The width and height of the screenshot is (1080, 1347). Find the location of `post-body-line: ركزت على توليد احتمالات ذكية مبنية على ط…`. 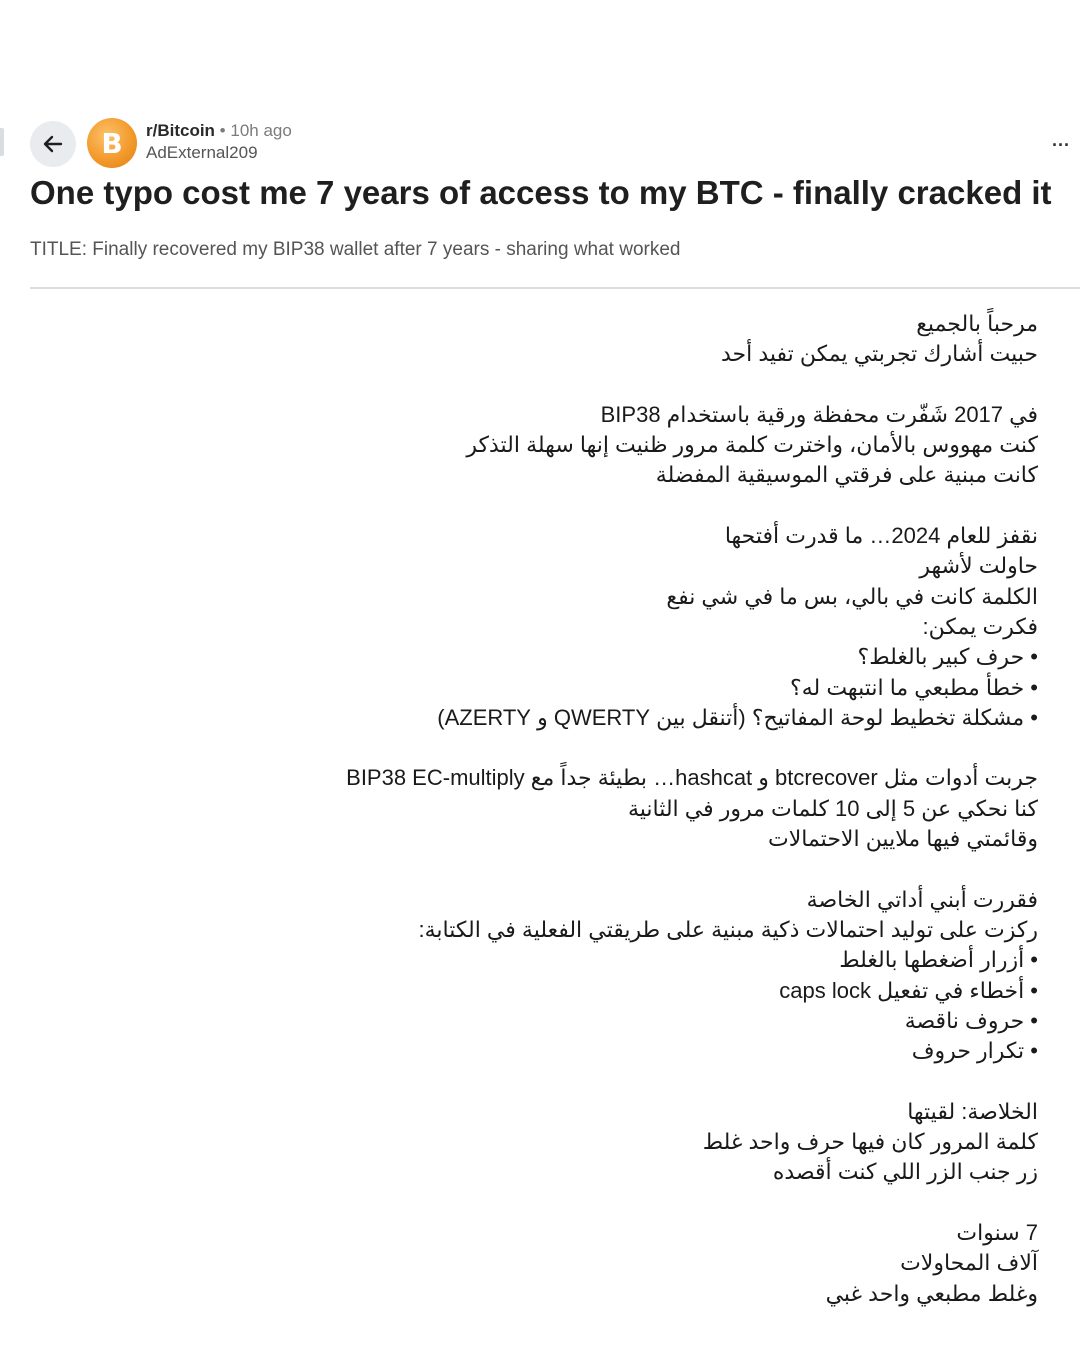

post-body-line: ركزت على توليد احتمالات ذكية مبنية على ط… is located at coordinates (728, 929).